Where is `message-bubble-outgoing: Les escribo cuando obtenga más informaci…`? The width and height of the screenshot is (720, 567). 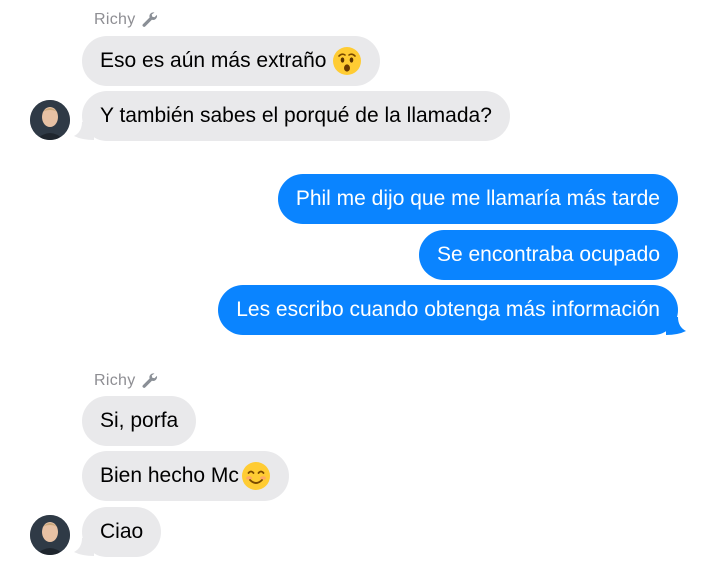
message-bubble-outgoing: Les escribo cuando obtenga más informaci… is located at coordinates (448, 310).